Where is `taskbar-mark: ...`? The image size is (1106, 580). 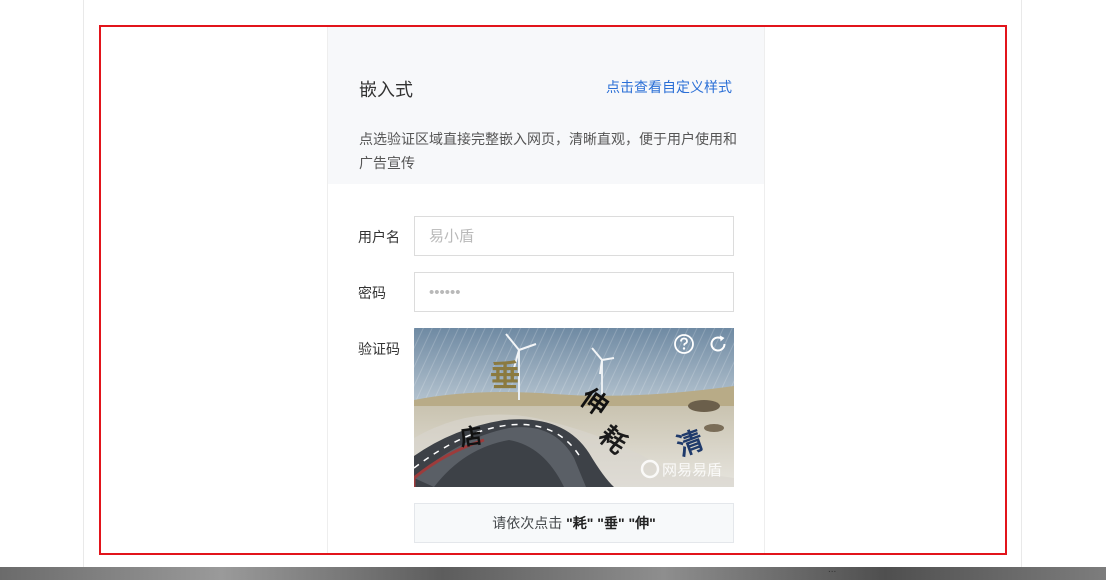
taskbar-mark: ... is located at coordinates (832, 569).